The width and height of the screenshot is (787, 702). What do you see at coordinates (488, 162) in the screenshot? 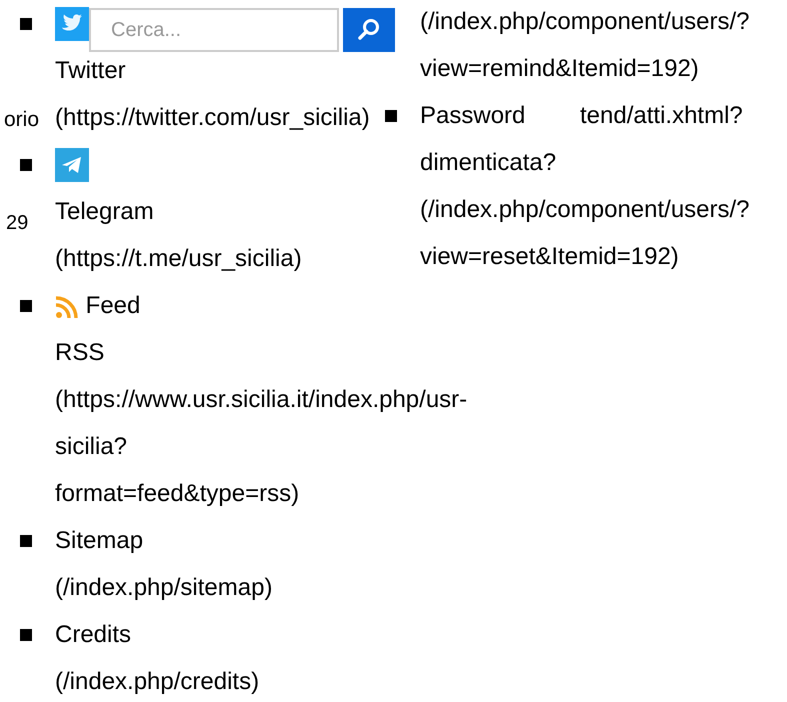
I see `link-text: dimenticata?` at bounding box center [488, 162].